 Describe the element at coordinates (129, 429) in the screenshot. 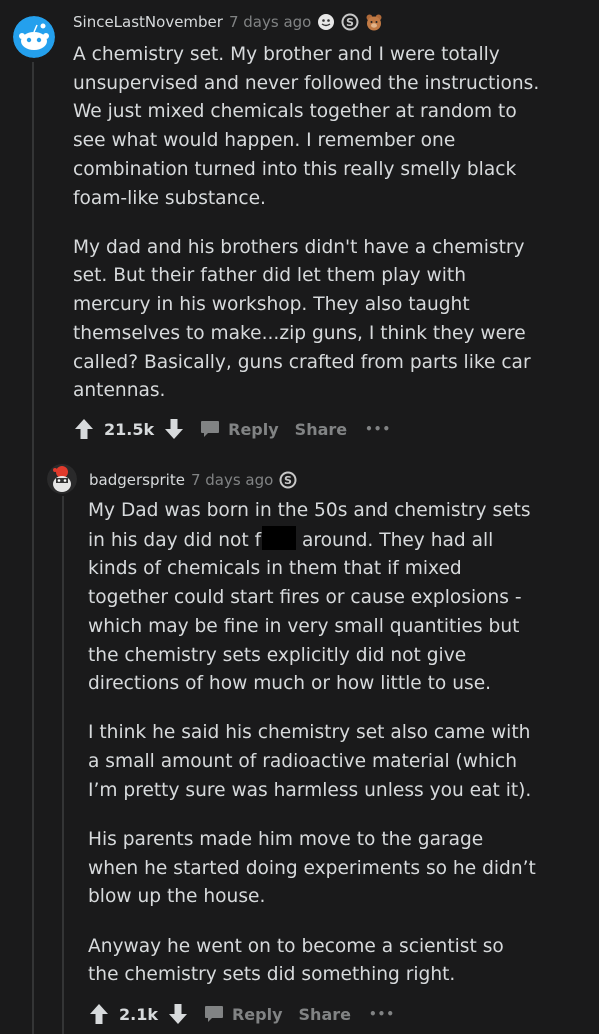

I see `vote-score: 21.5k` at that location.